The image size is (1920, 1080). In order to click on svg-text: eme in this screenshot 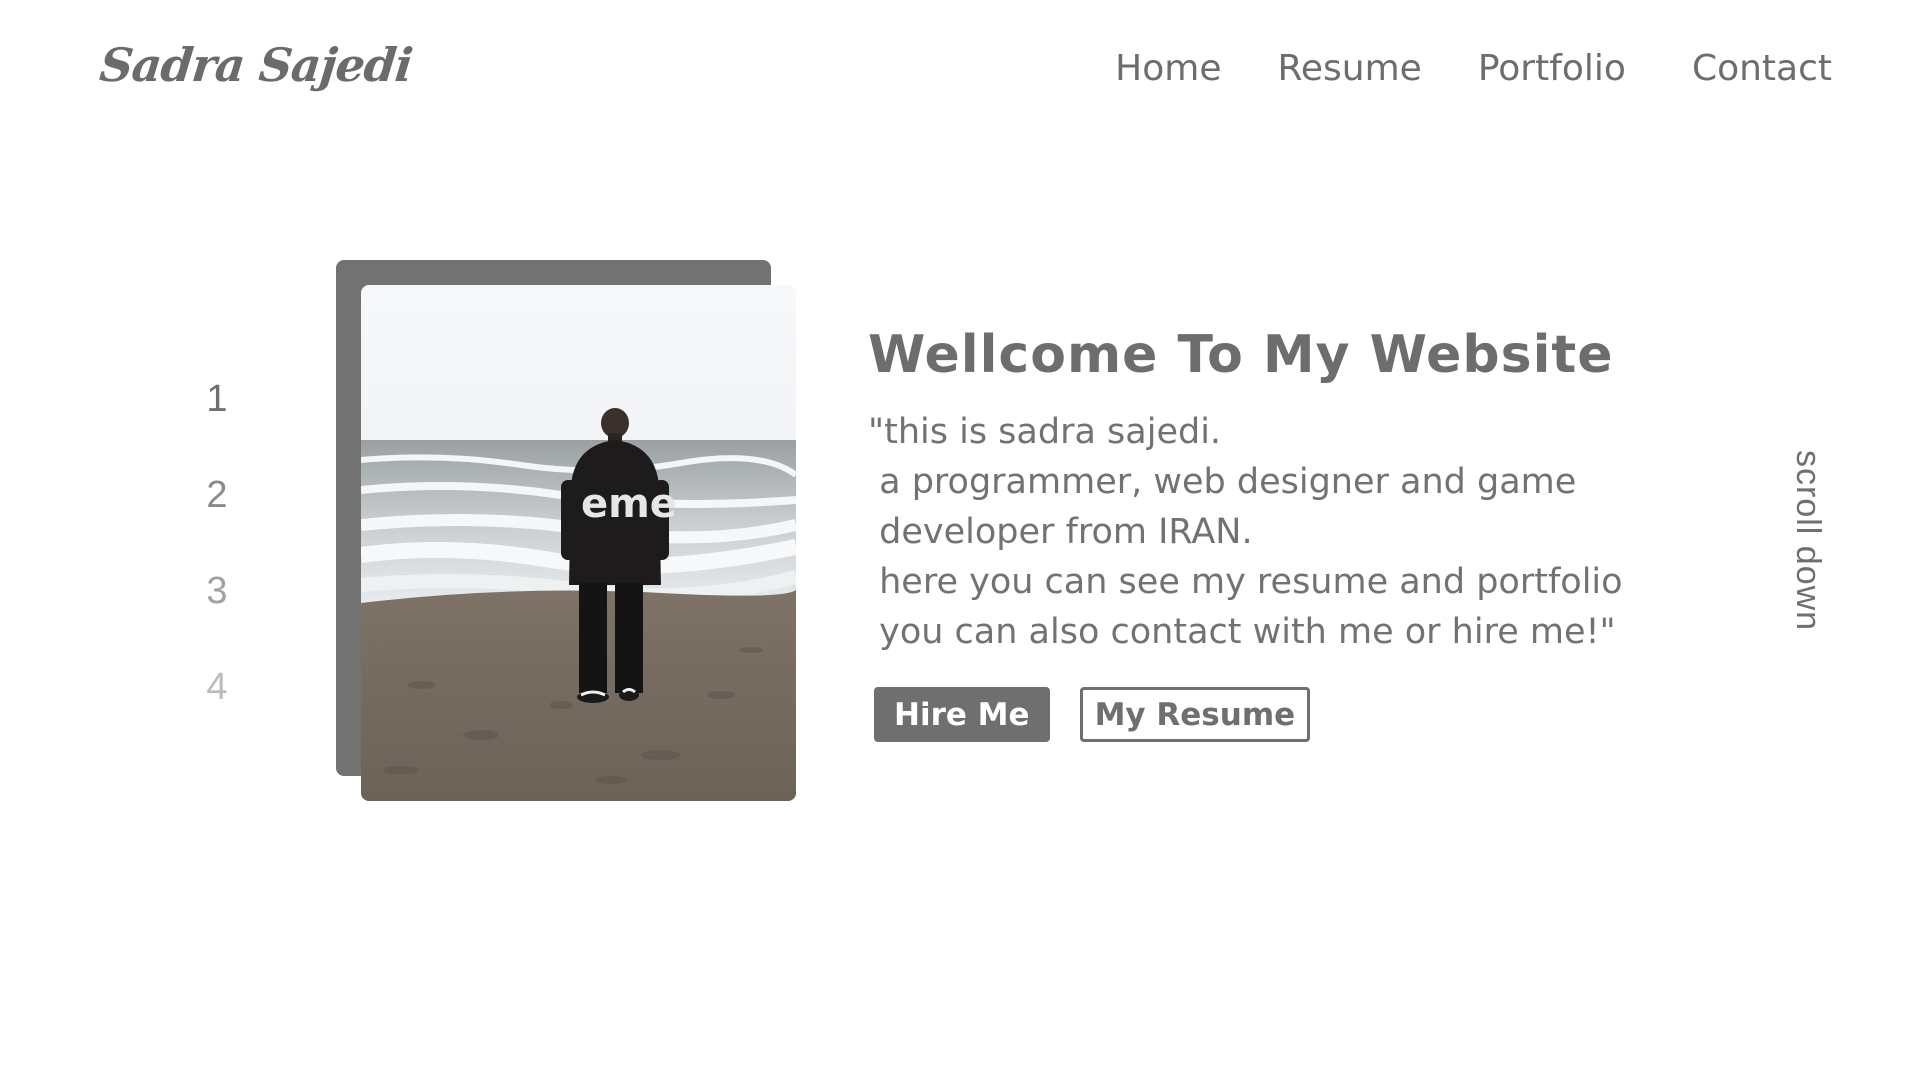, I will do `click(629, 504)`.